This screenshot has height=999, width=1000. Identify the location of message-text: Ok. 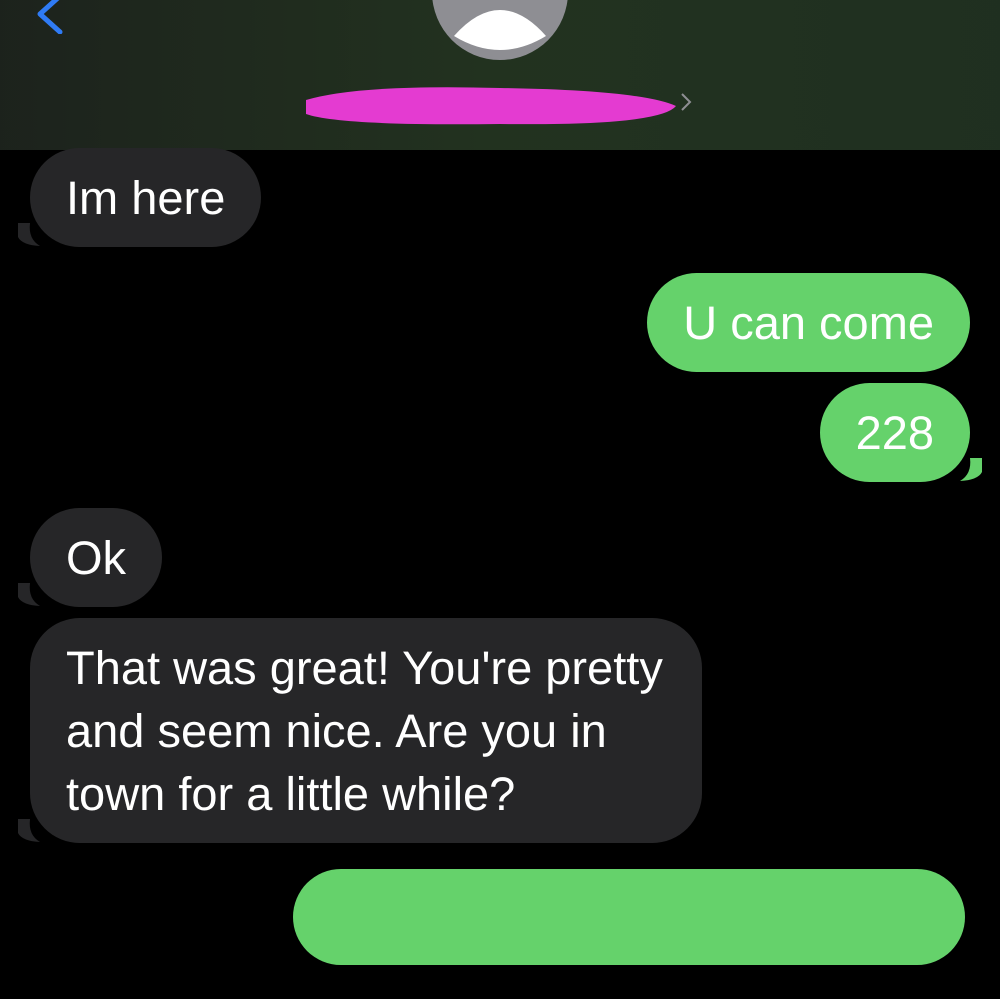
(96, 557).